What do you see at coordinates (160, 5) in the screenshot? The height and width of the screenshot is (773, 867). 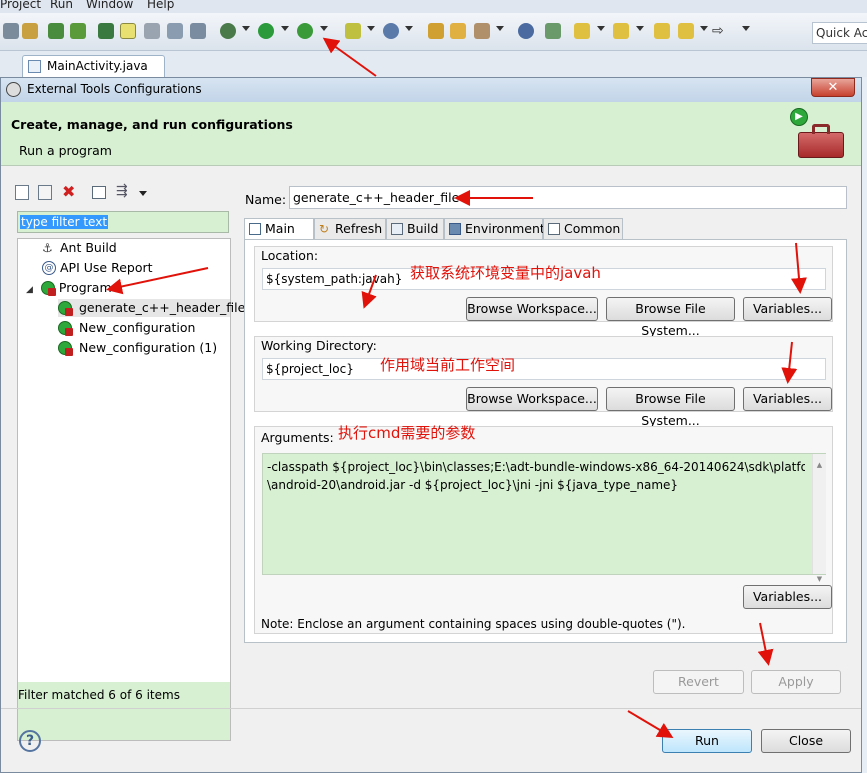 I see `menu-help: Help` at bounding box center [160, 5].